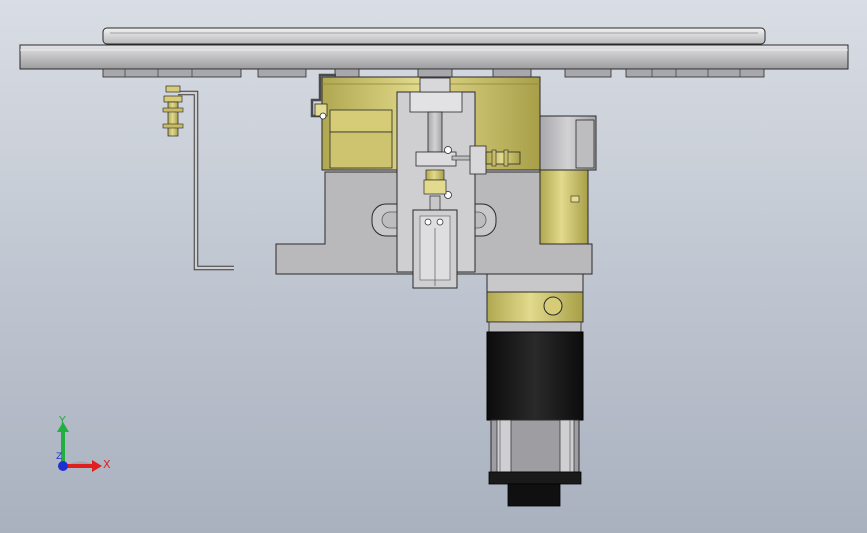 Image resolution: width=867 pixels, height=533 pixels. What do you see at coordinates (107, 464) in the screenshot?
I see `triad-x-label: X` at bounding box center [107, 464].